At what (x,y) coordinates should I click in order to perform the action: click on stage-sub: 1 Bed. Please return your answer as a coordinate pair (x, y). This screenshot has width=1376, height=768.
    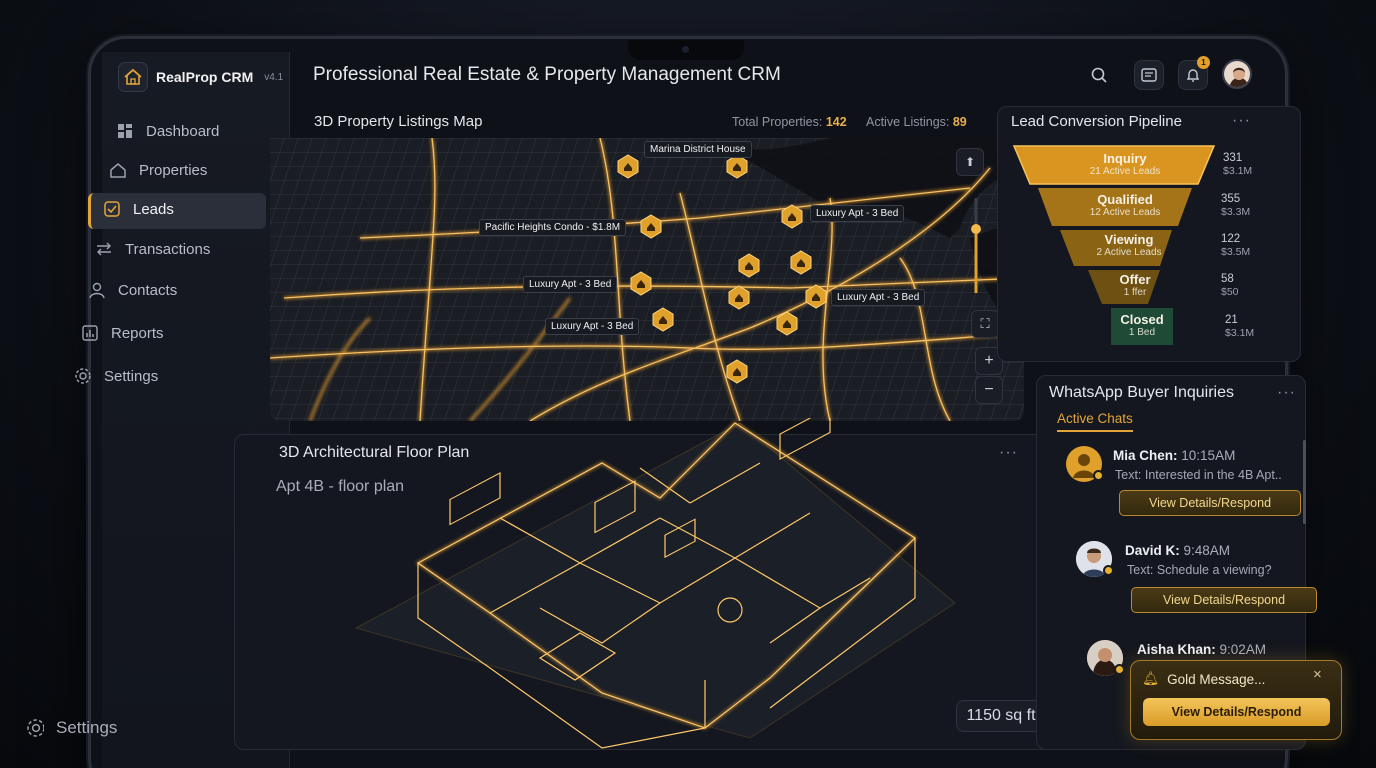
    Looking at the image, I should click on (1142, 332).